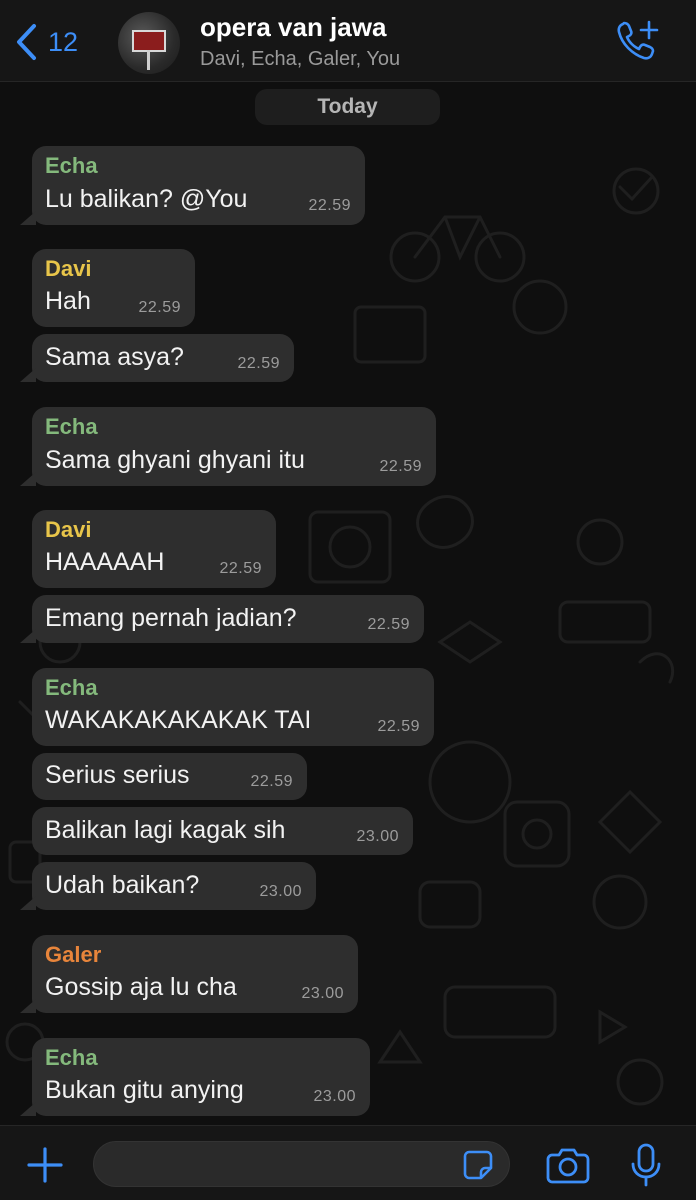  What do you see at coordinates (68, 301) in the screenshot?
I see `message-text: Hah` at bounding box center [68, 301].